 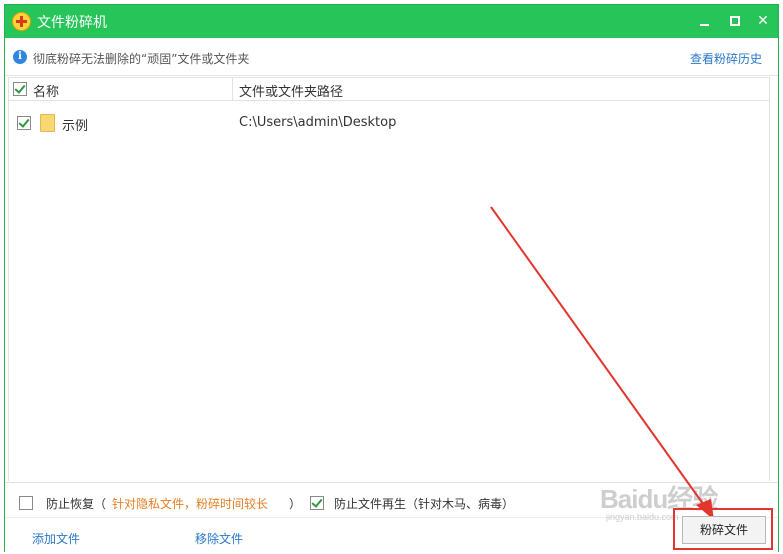 I want to click on close-icon: ✕, so click(x=763, y=21).